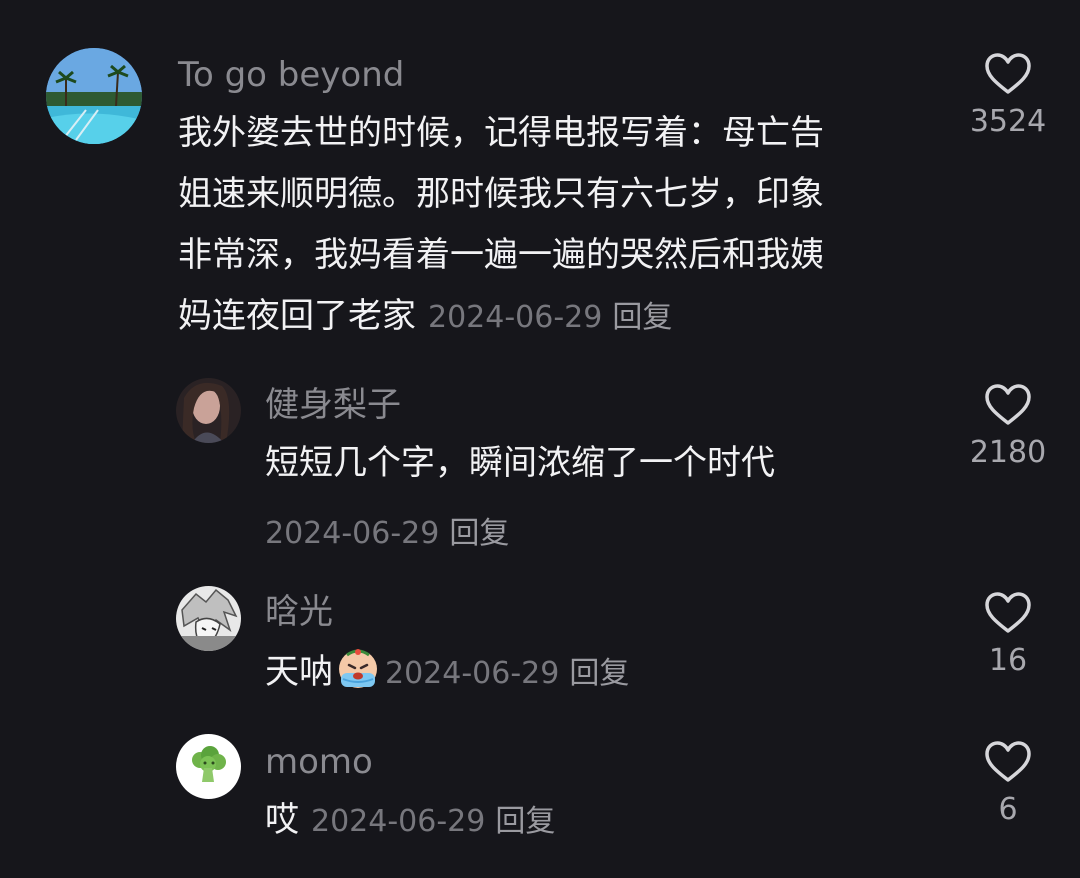 The height and width of the screenshot is (878, 1080). Describe the element at coordinates (520, 463) in the screenshot. I see `reply-text: 短短几个字，瞬间浓缩了一个时代` at that location.